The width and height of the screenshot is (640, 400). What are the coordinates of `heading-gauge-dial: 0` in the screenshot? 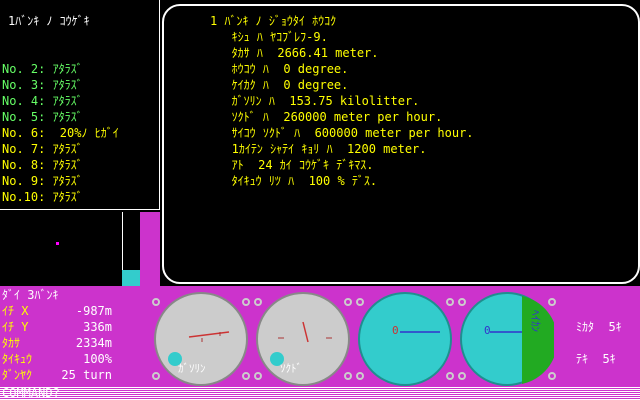 It's located at (405, 339).